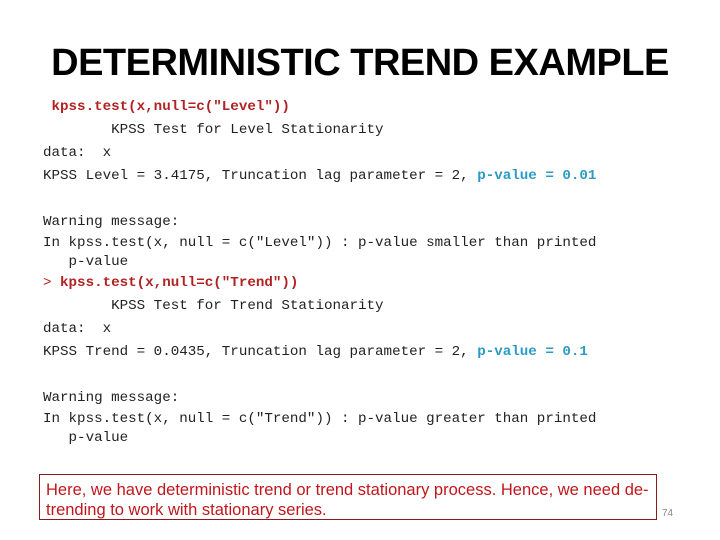 The image size is (720, 540). I want to click on trend-warning-header: Warning message:, so click(111, 398).